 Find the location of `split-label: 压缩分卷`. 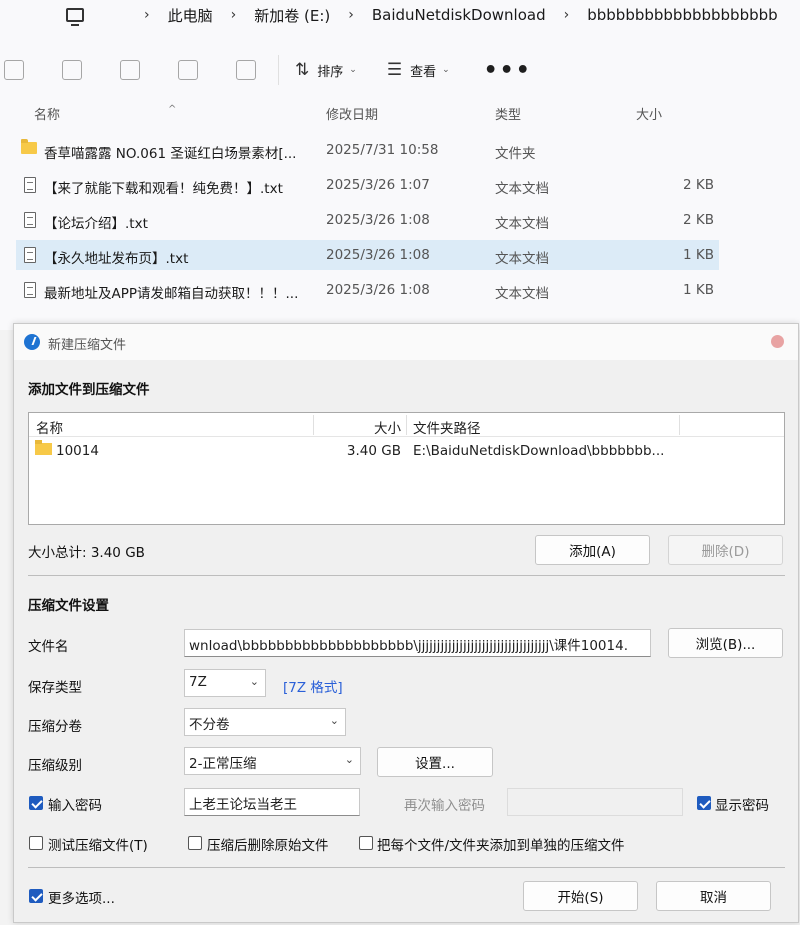

split-label: 压缩分卷 is located at coordinates (55, 727).